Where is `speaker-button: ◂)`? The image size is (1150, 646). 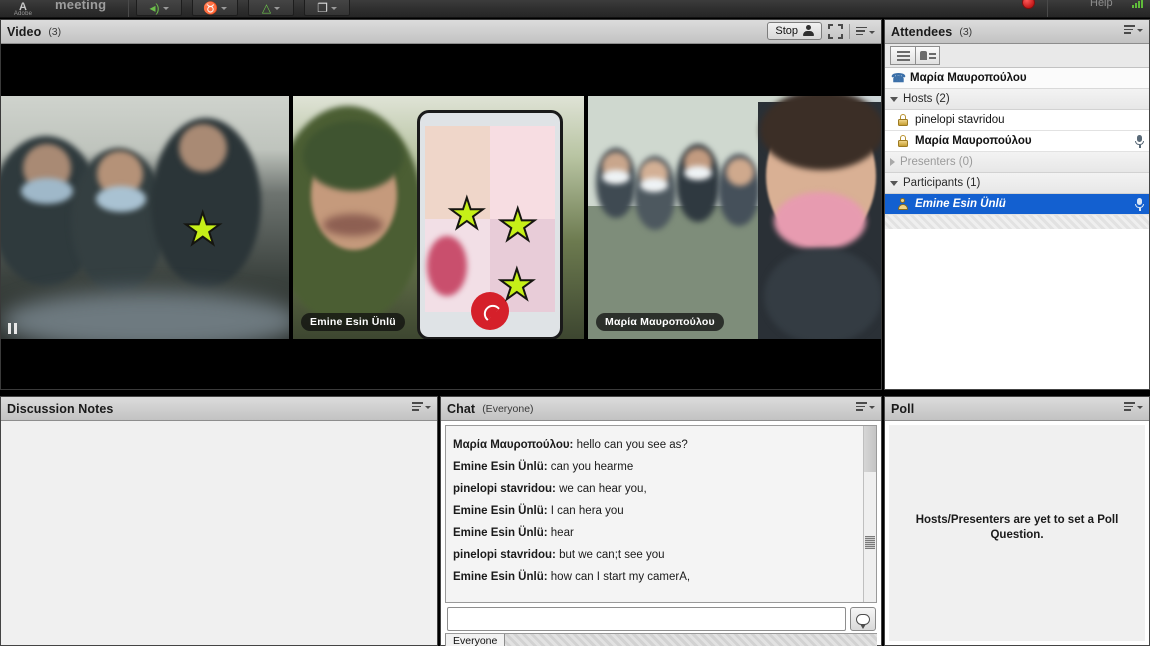
speaker-button: ◂) is located at coordinates (159, 8).